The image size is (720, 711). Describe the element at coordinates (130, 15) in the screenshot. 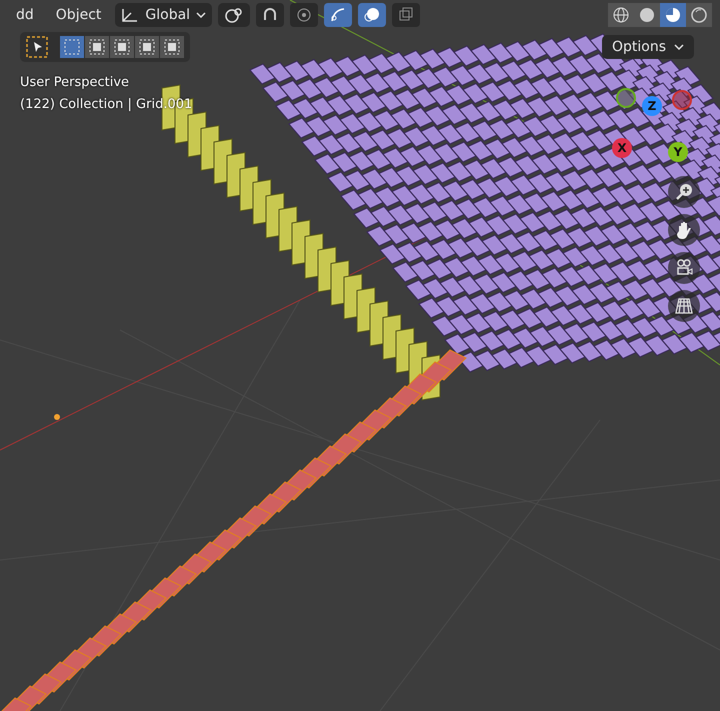

I see `axes-icon` at that location.